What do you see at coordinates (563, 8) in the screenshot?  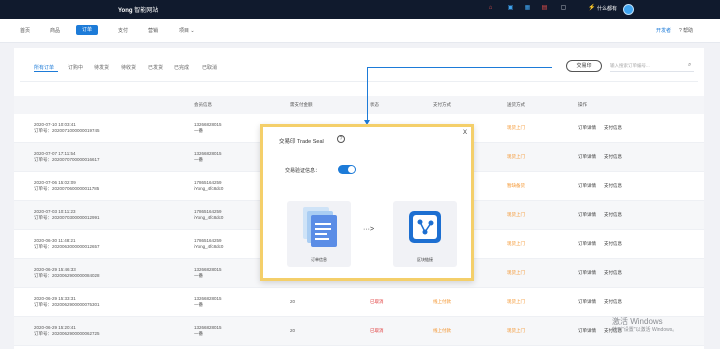 I see `calendar-icon: ▢` at bounding box center [563, 8].